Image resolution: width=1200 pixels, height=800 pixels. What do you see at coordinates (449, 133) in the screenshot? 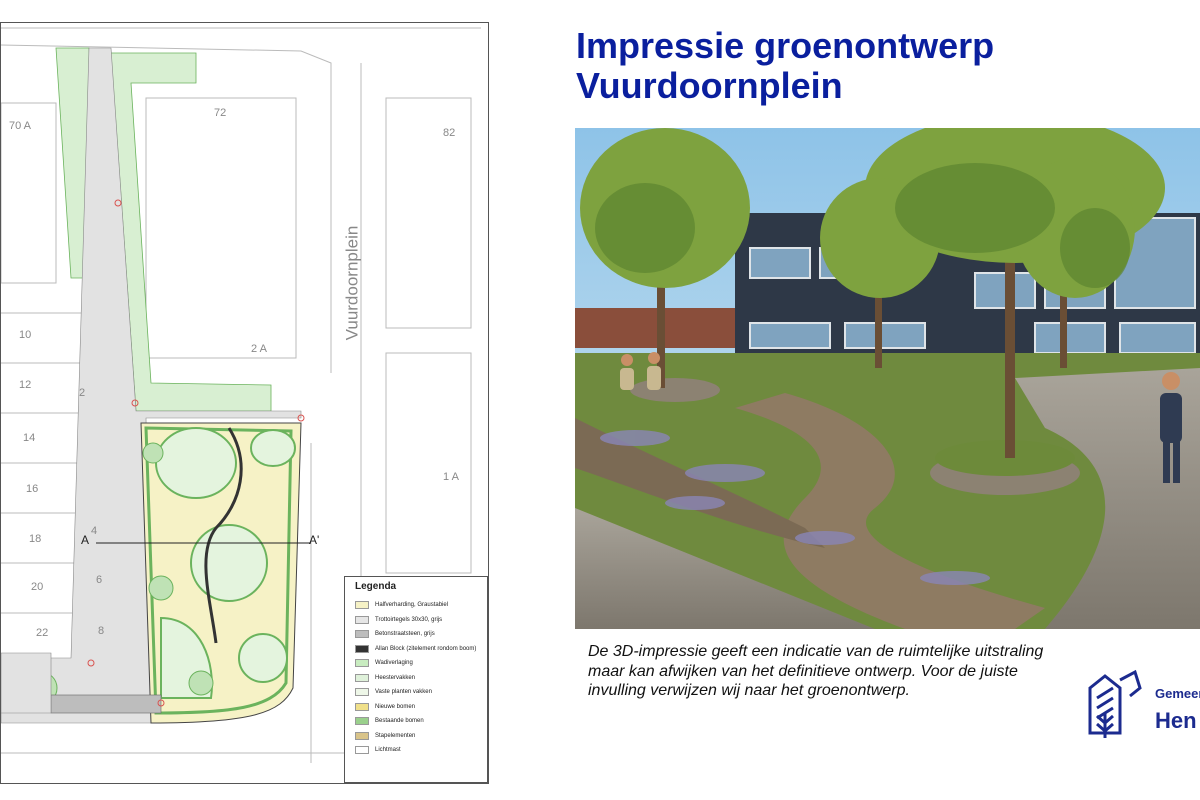
I see `house-number: 82` at bounding box center [449, 133].